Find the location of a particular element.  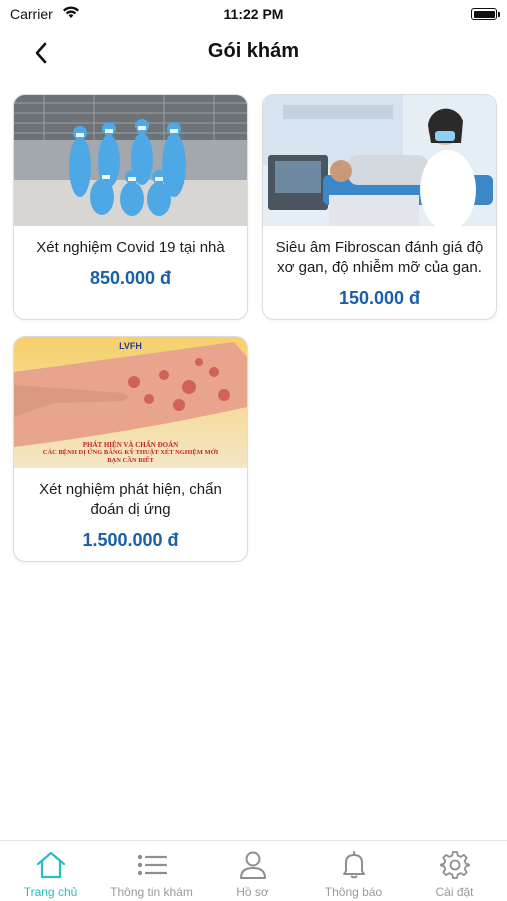

tab-exam-info: Thông tin khám is located at coordinates (151, 871).